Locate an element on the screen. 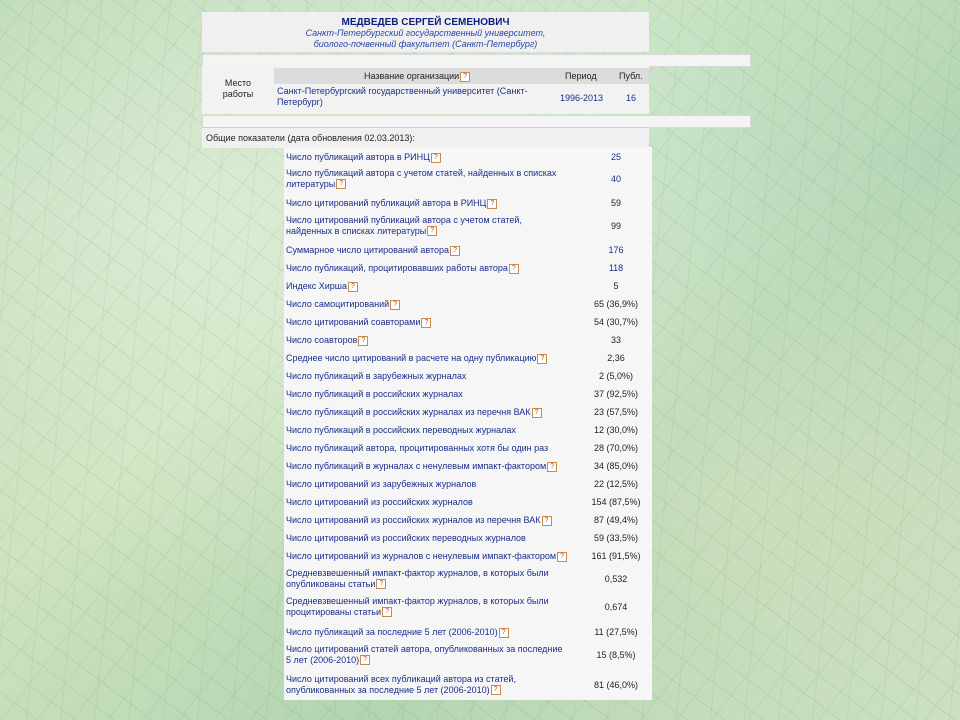 The height and width of the screenshot is (720, 960). metric-row: Число самоцитирований? 65 (36,9%) is located at coordinates (468, 305).